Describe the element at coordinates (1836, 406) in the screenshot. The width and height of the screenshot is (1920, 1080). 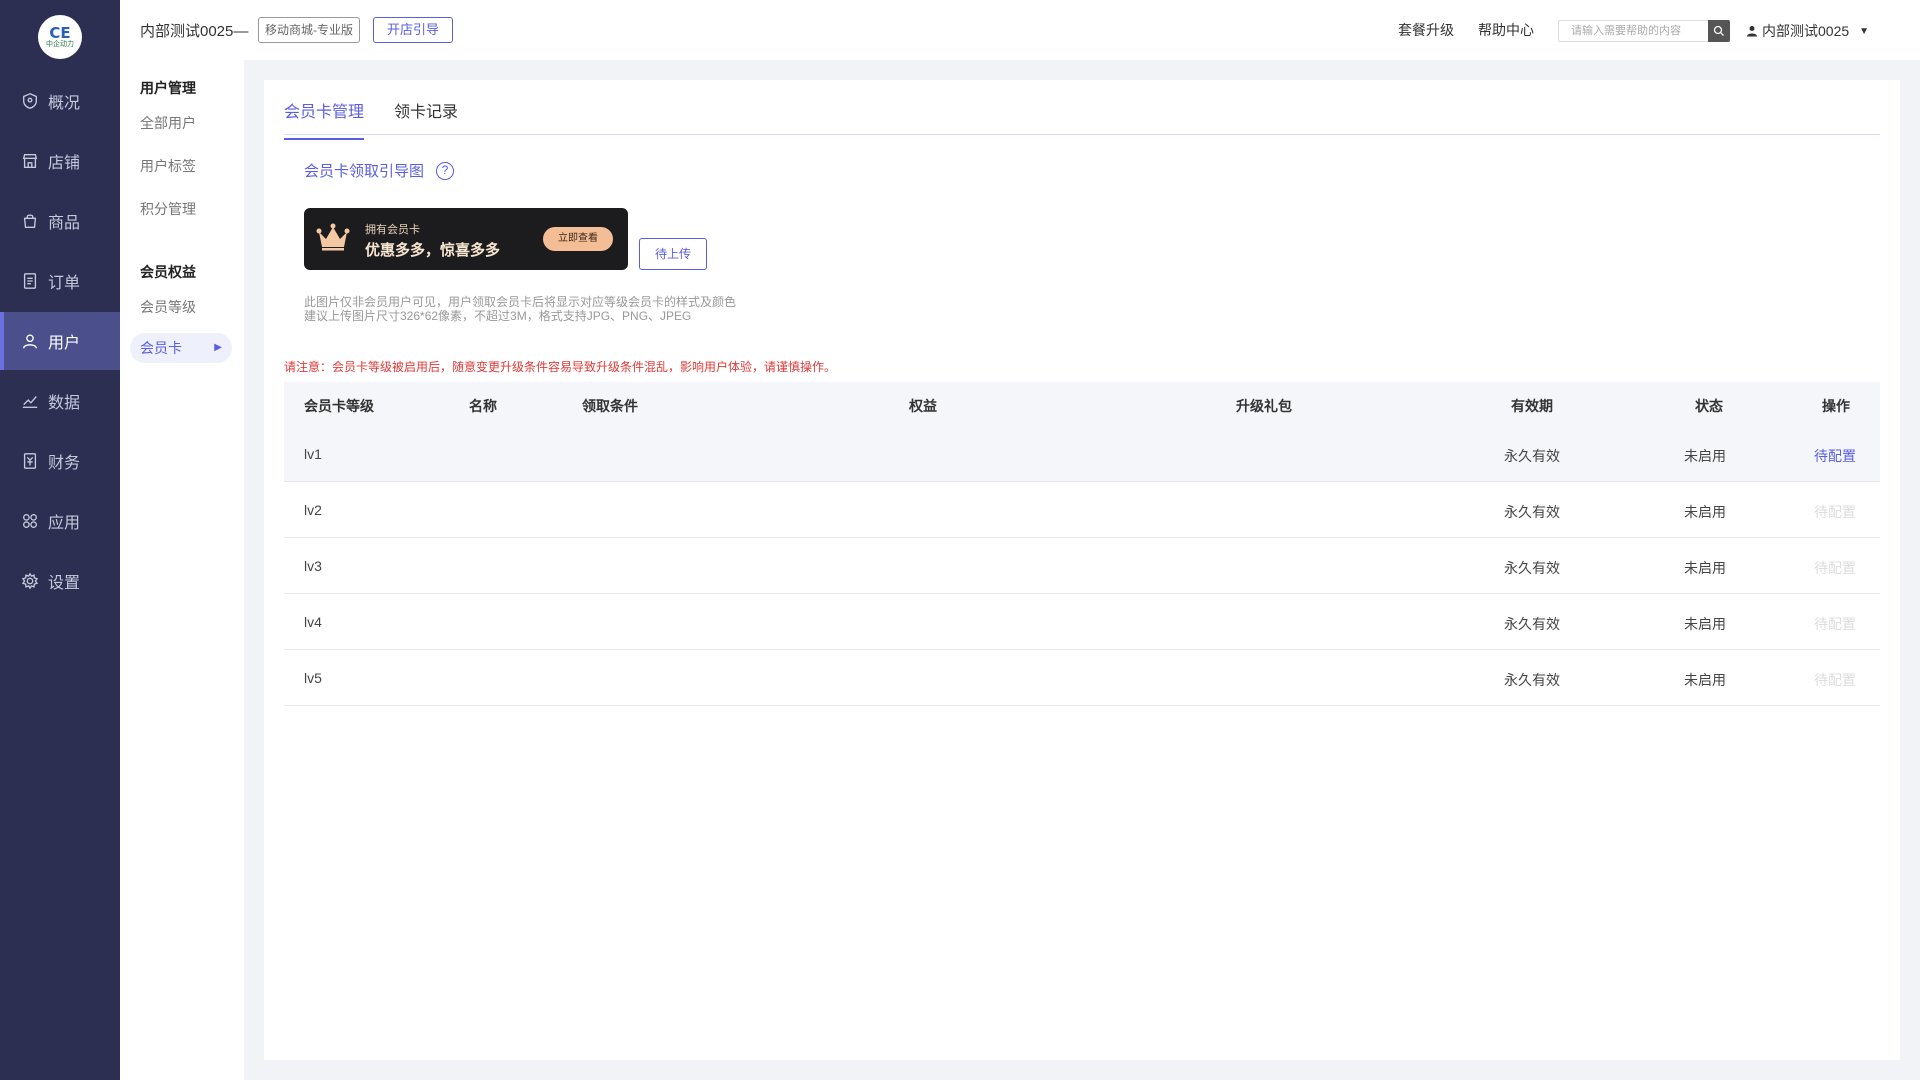
I see `col-actions: 操作` at that location.